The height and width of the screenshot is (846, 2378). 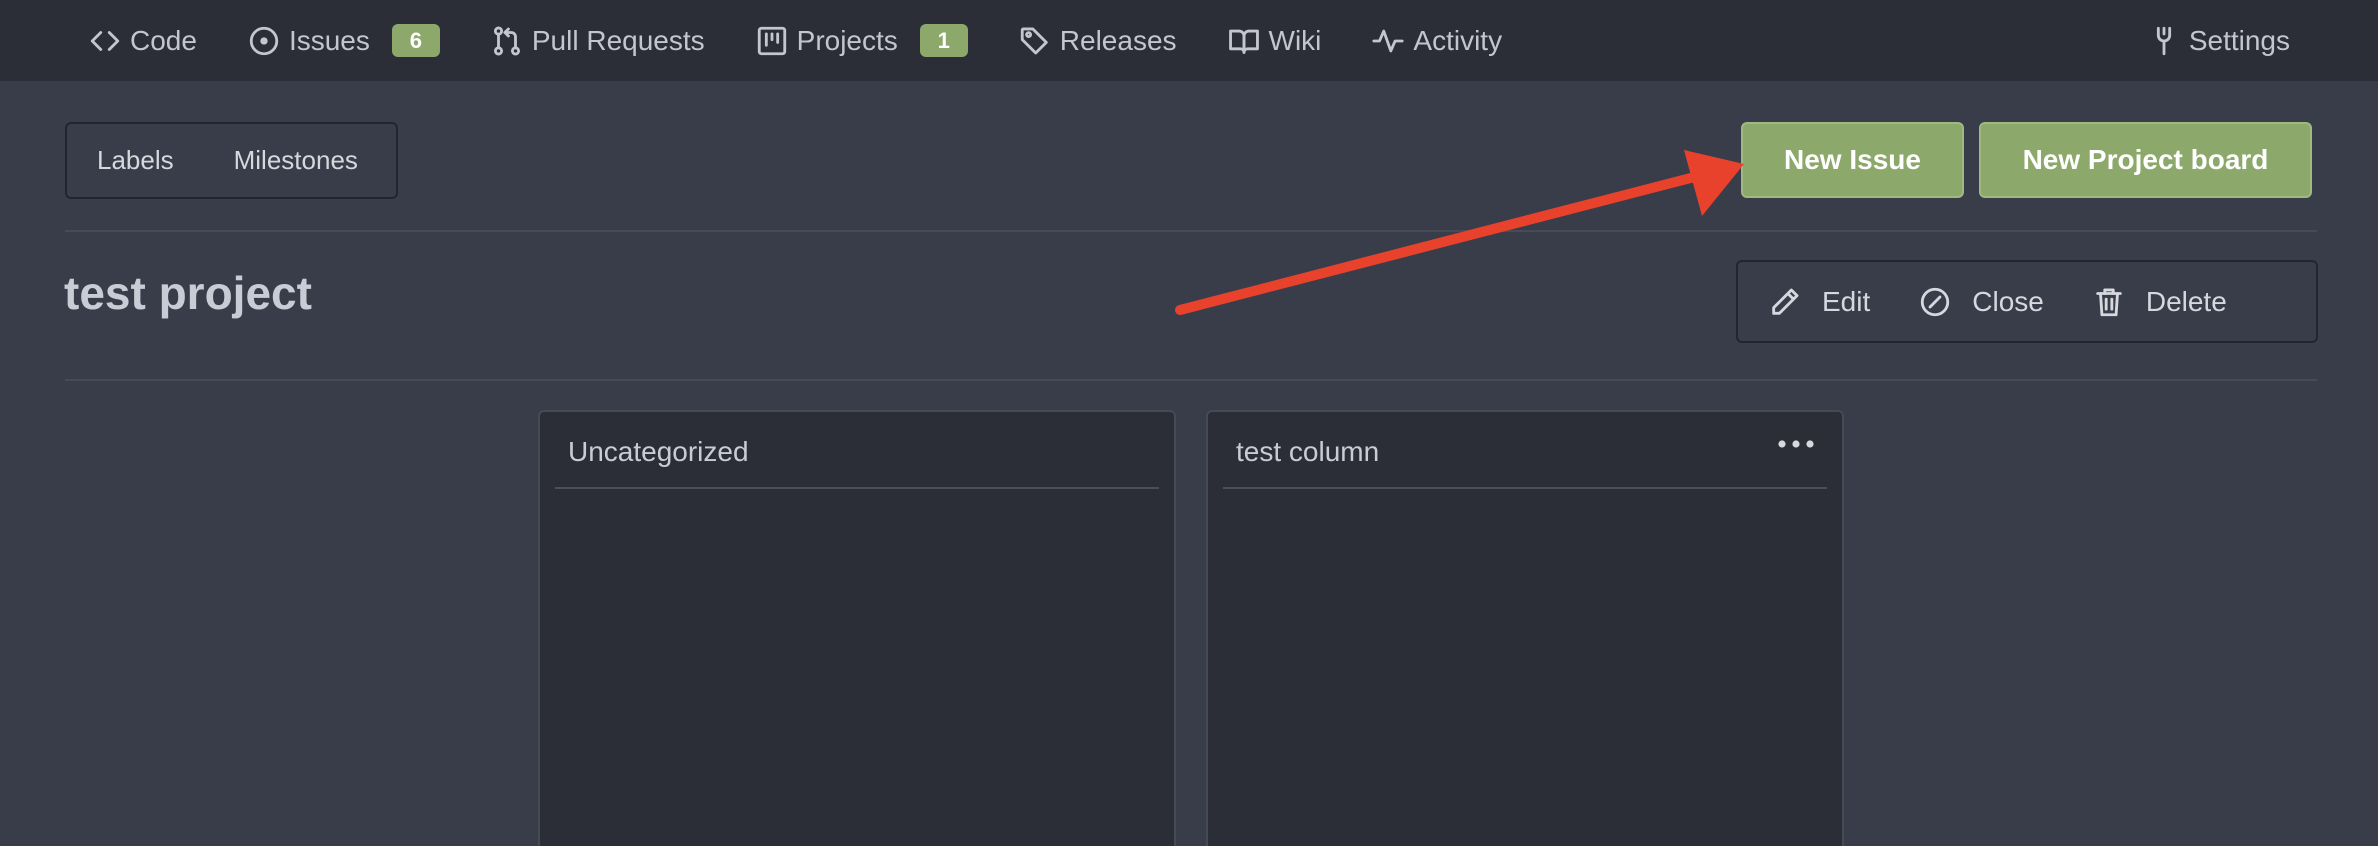 I want to click on nav-issues-label: Issues, so click(x=329, y=40).